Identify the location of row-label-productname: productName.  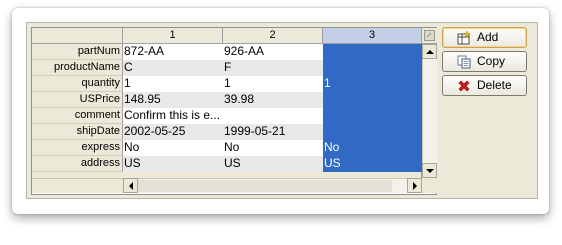
(77, 68).